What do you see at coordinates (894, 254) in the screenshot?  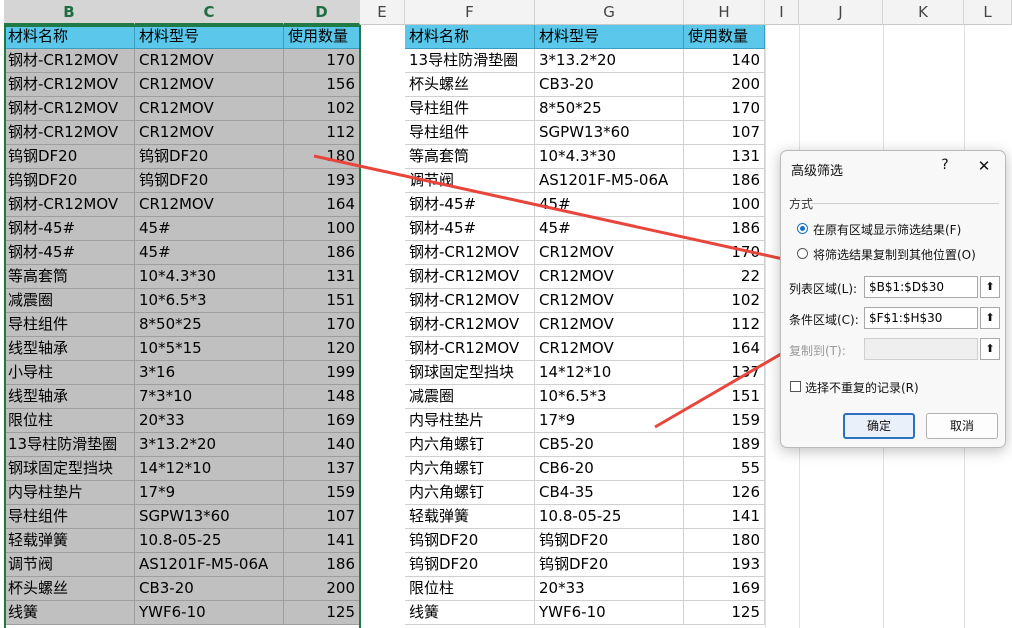 I see `radio-copy-to-location-label: 将筛选结果复制到其他位置(O)` at bounding box center [894, 254].